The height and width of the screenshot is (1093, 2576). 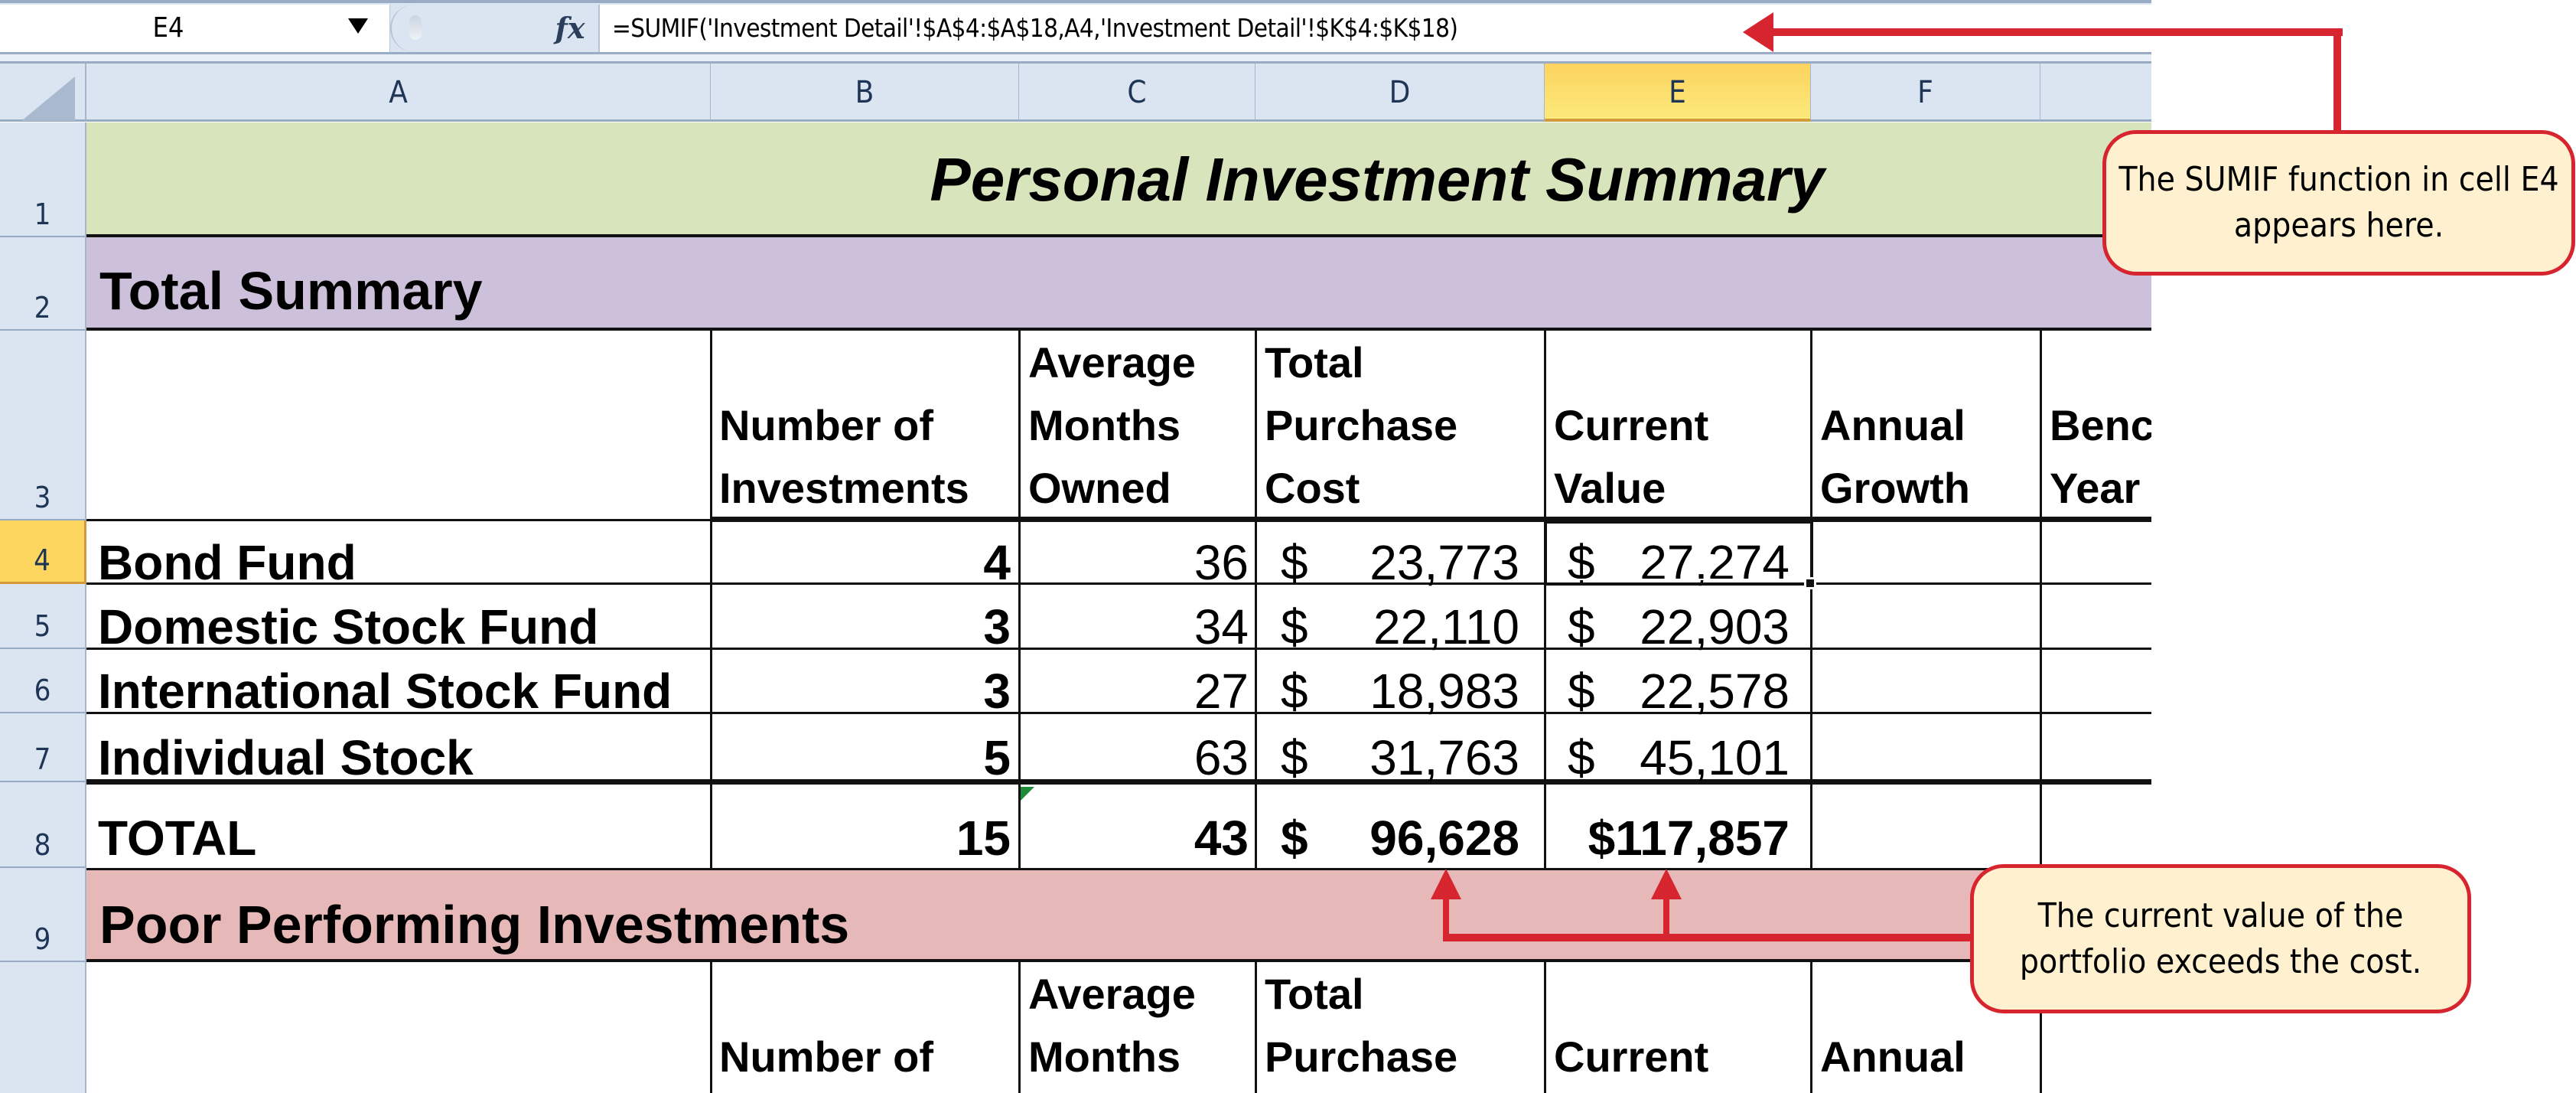 I want to click on insert-function-icon: fx, so click(x=570, y=28).